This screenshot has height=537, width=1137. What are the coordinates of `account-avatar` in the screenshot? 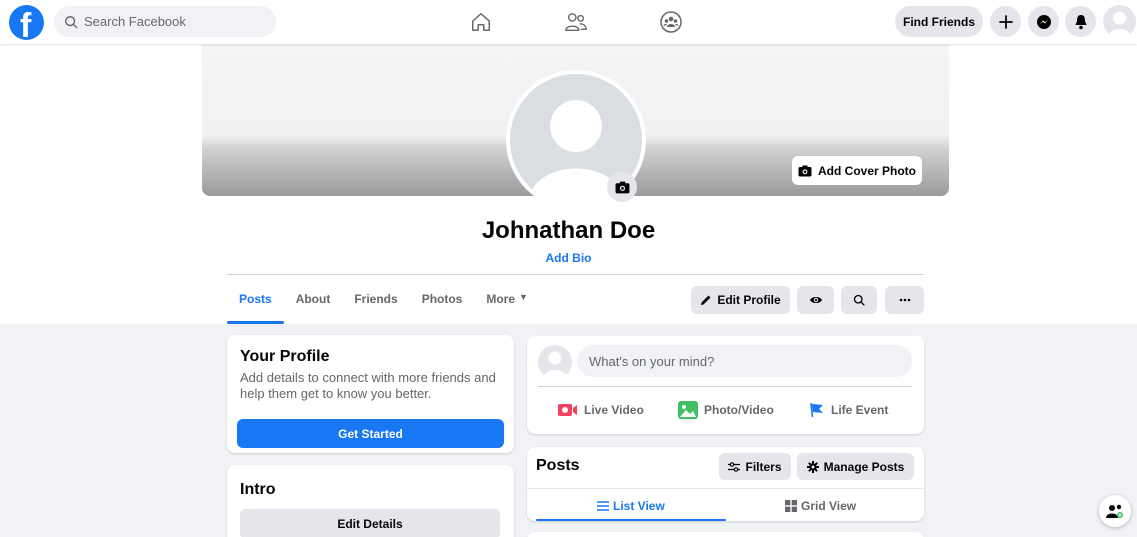 It's located at (1119, 21).